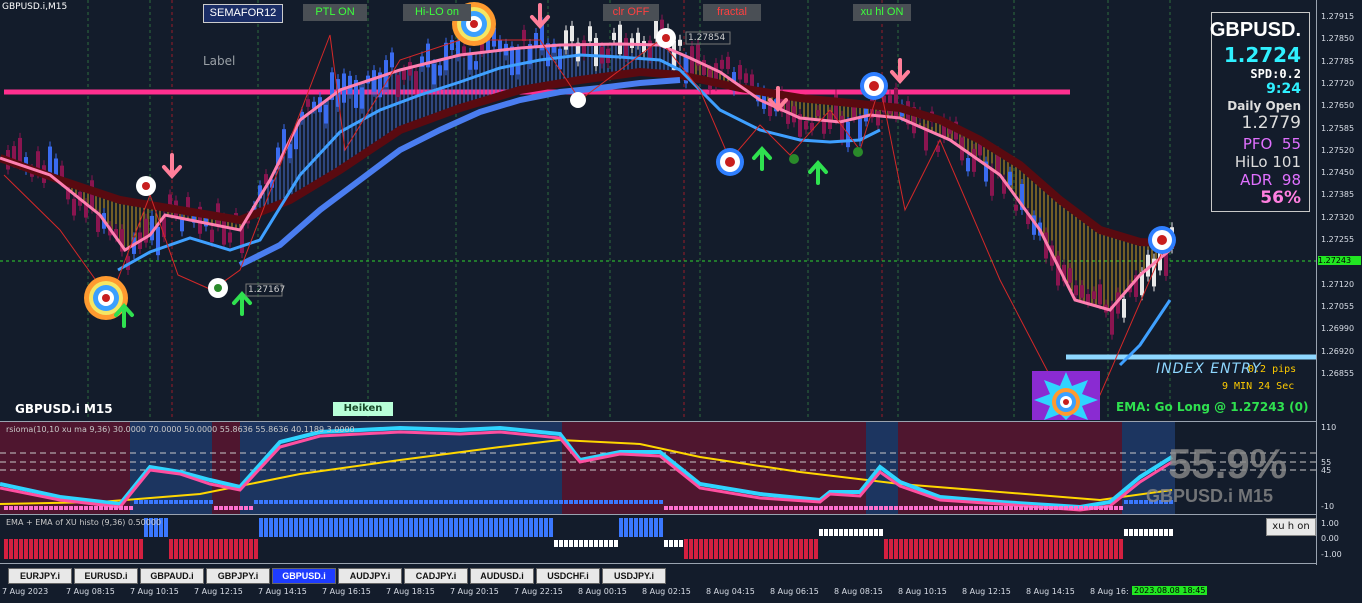 The height and width of the screenshot is (603, 1362). What do you see at coordinates (1262, 55) in the screenshot?
I see `info-price: 1.2724` at bounding box center [1262, 55].